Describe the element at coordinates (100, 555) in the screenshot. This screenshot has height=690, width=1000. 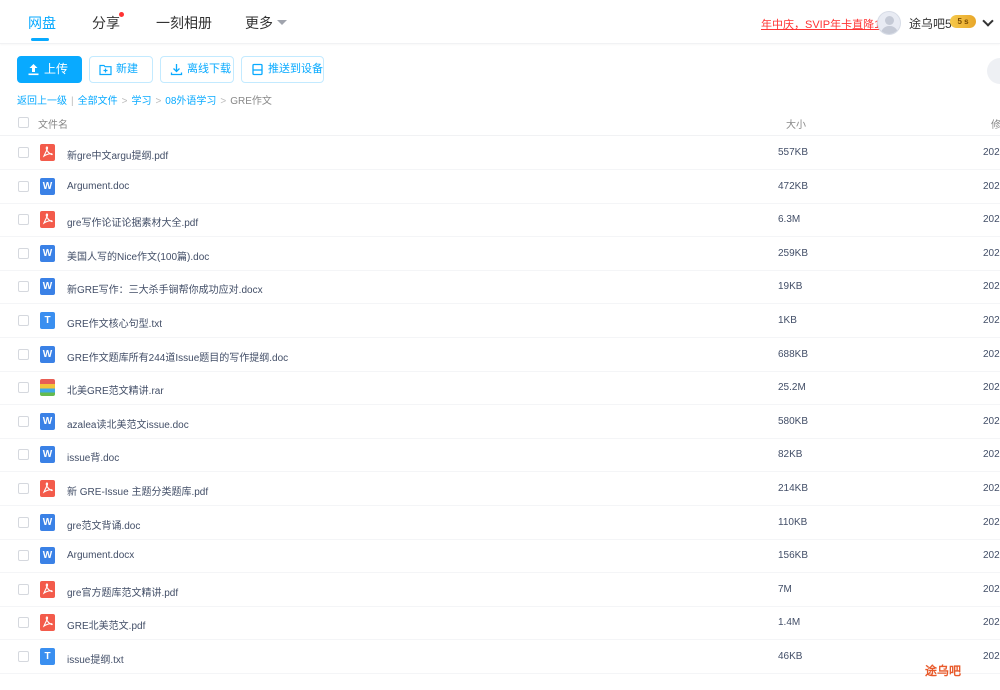
I see `file-name: Argument.docx` at that location.